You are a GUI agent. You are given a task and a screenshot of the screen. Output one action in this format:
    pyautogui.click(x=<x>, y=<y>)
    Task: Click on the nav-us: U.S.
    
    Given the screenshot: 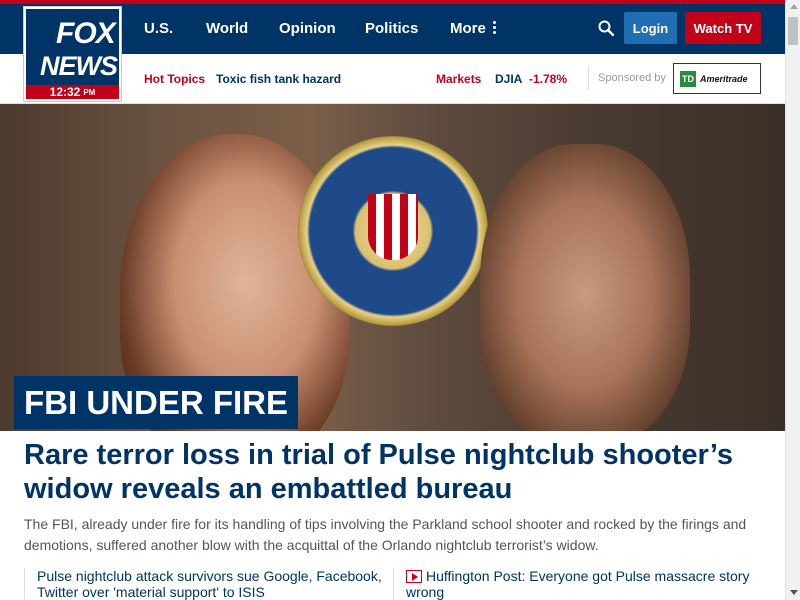 What is the action you would take?
    pyautogui.click(x=158, y=28)
    